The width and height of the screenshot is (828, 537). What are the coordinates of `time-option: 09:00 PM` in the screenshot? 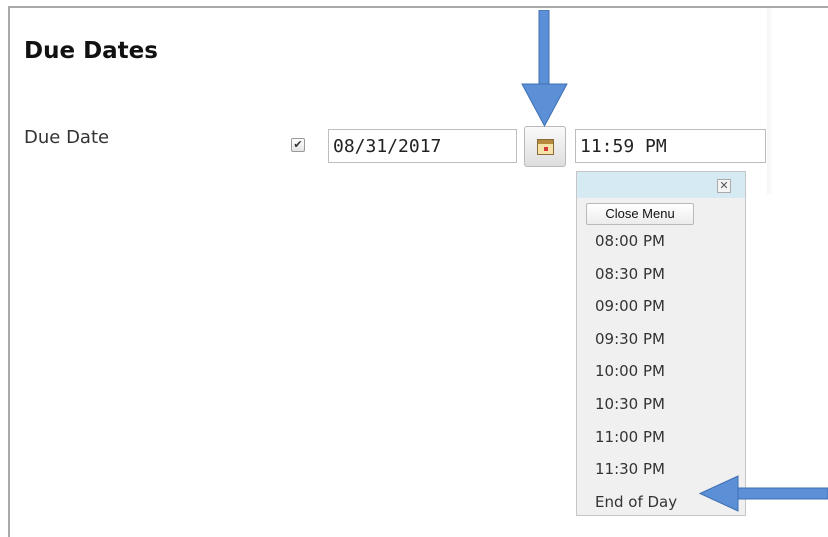 It's located at (636, 311).